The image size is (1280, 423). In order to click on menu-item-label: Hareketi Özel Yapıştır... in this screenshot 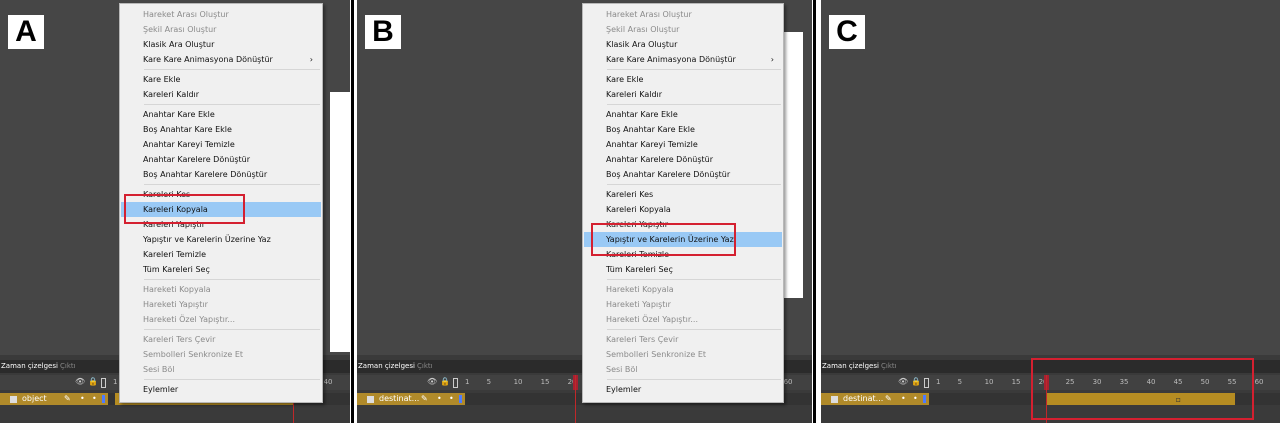, I will do `click(652, 319)`.